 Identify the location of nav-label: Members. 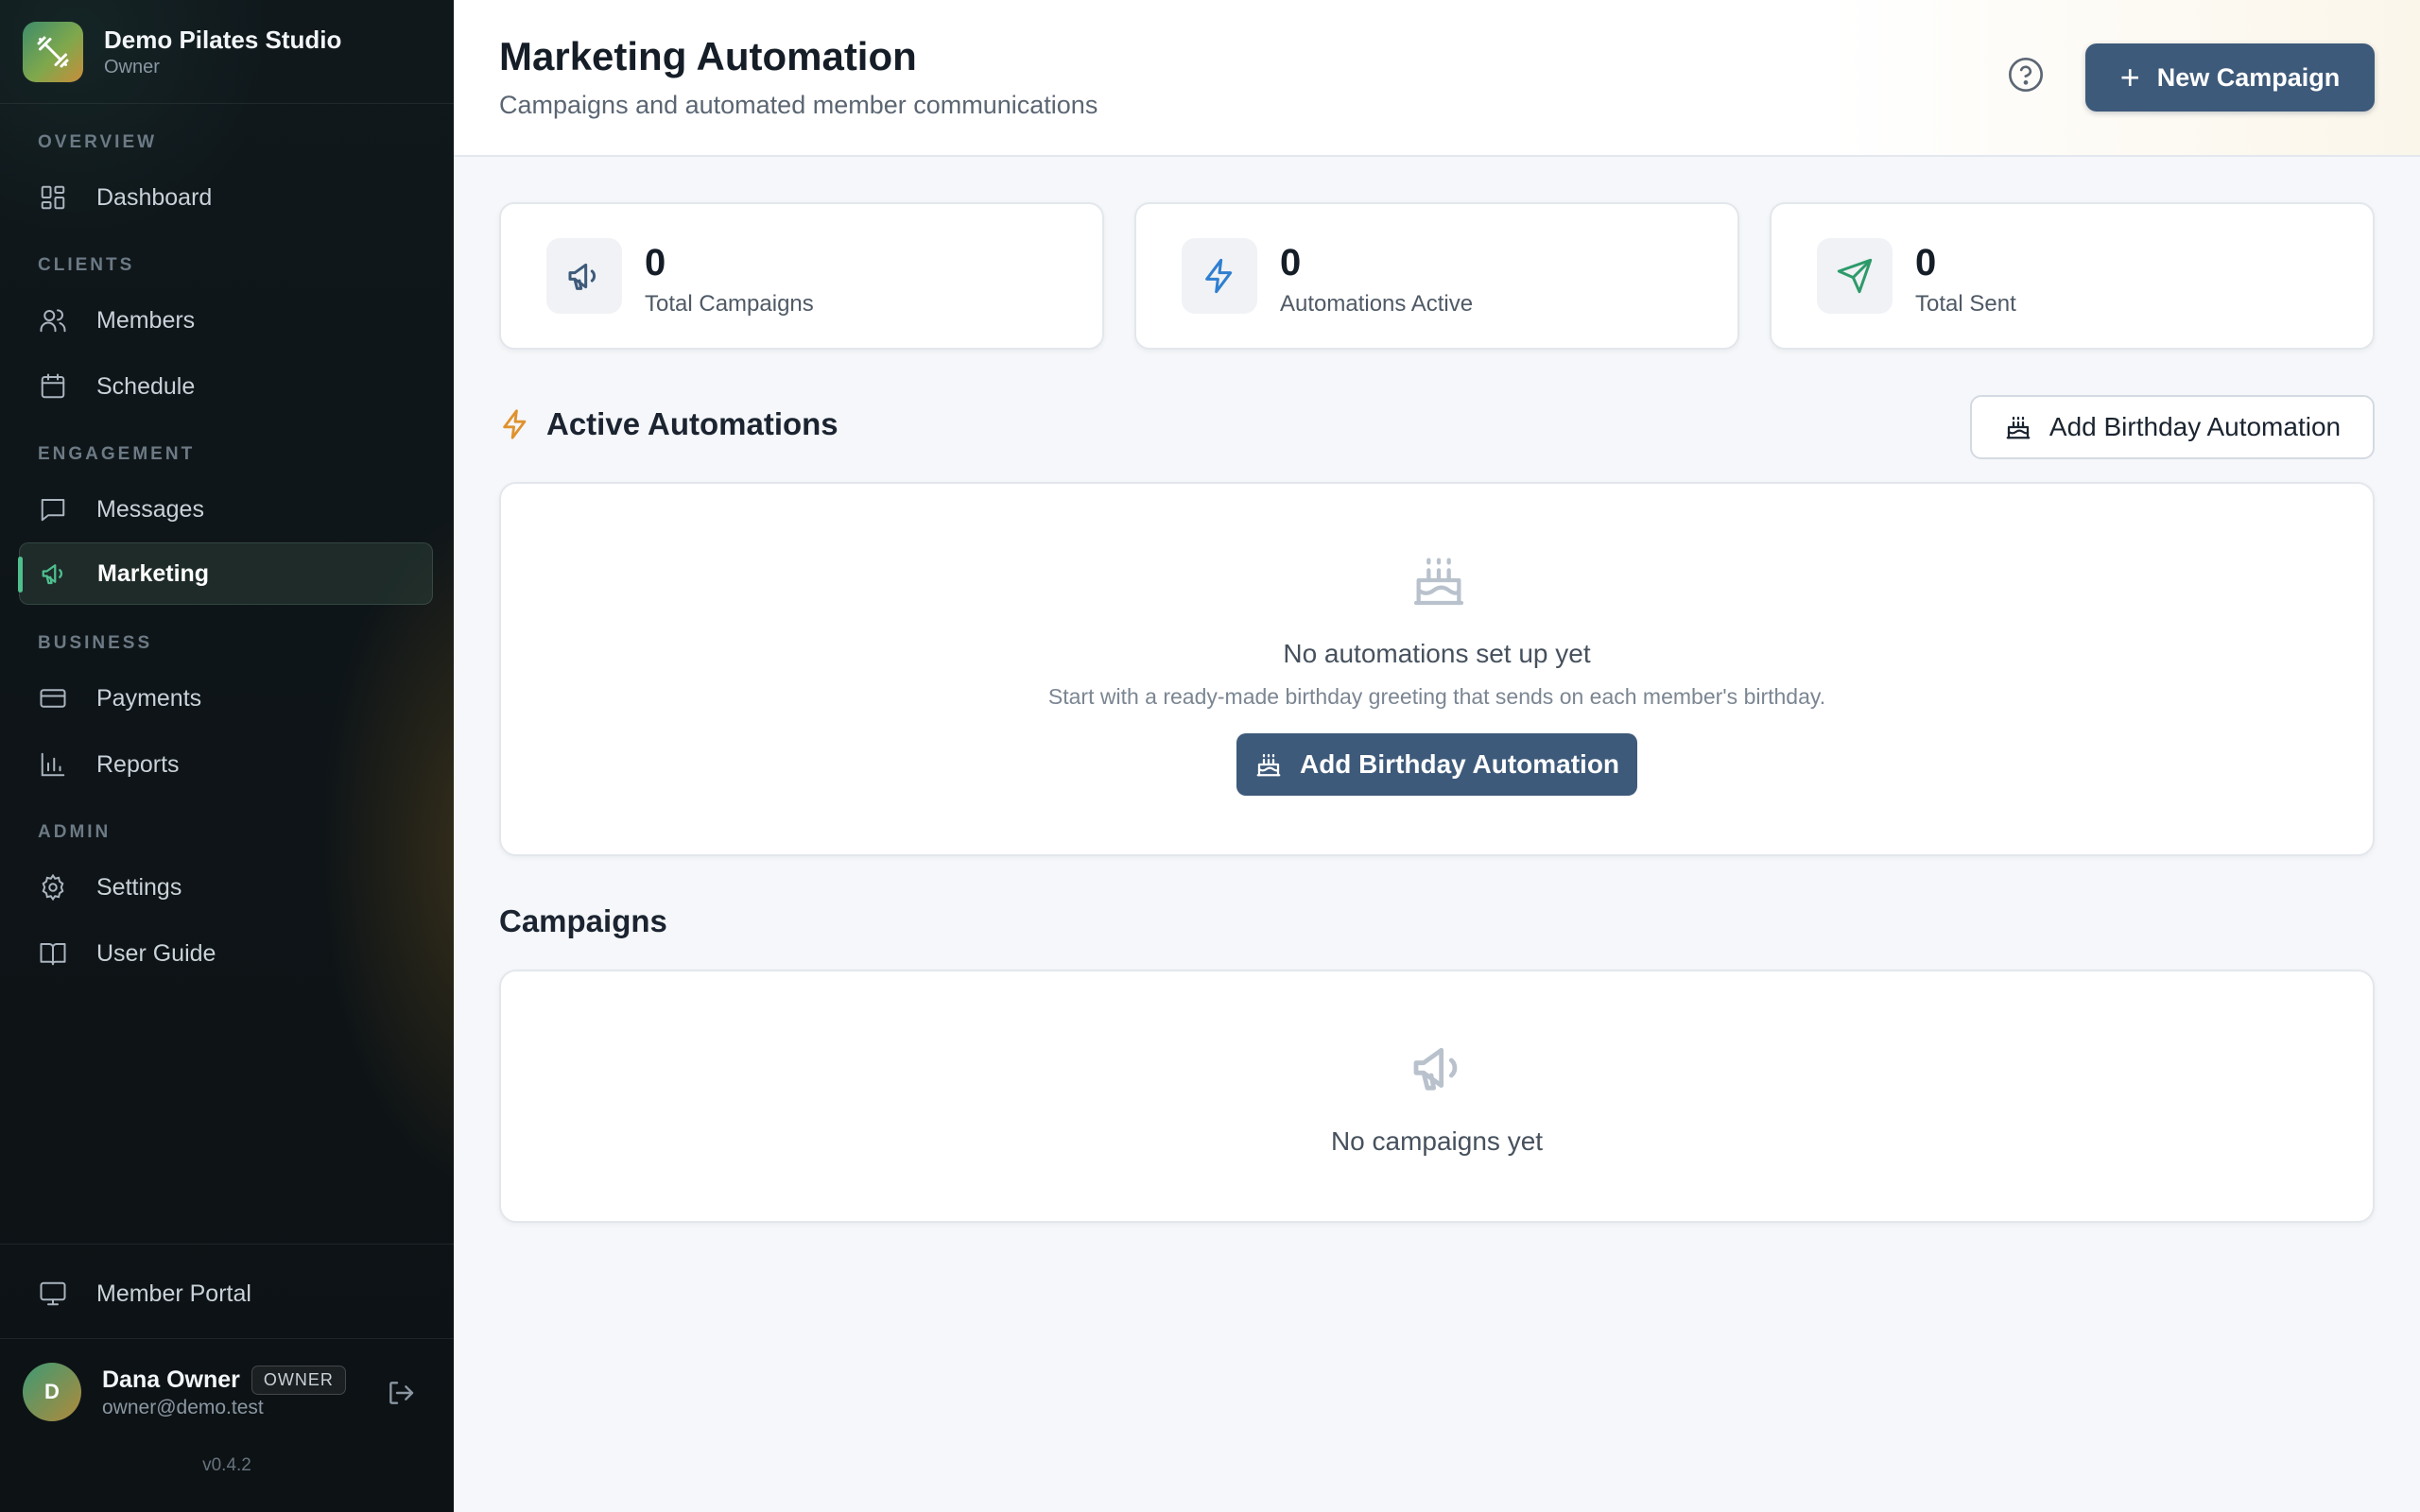
(146, 320).